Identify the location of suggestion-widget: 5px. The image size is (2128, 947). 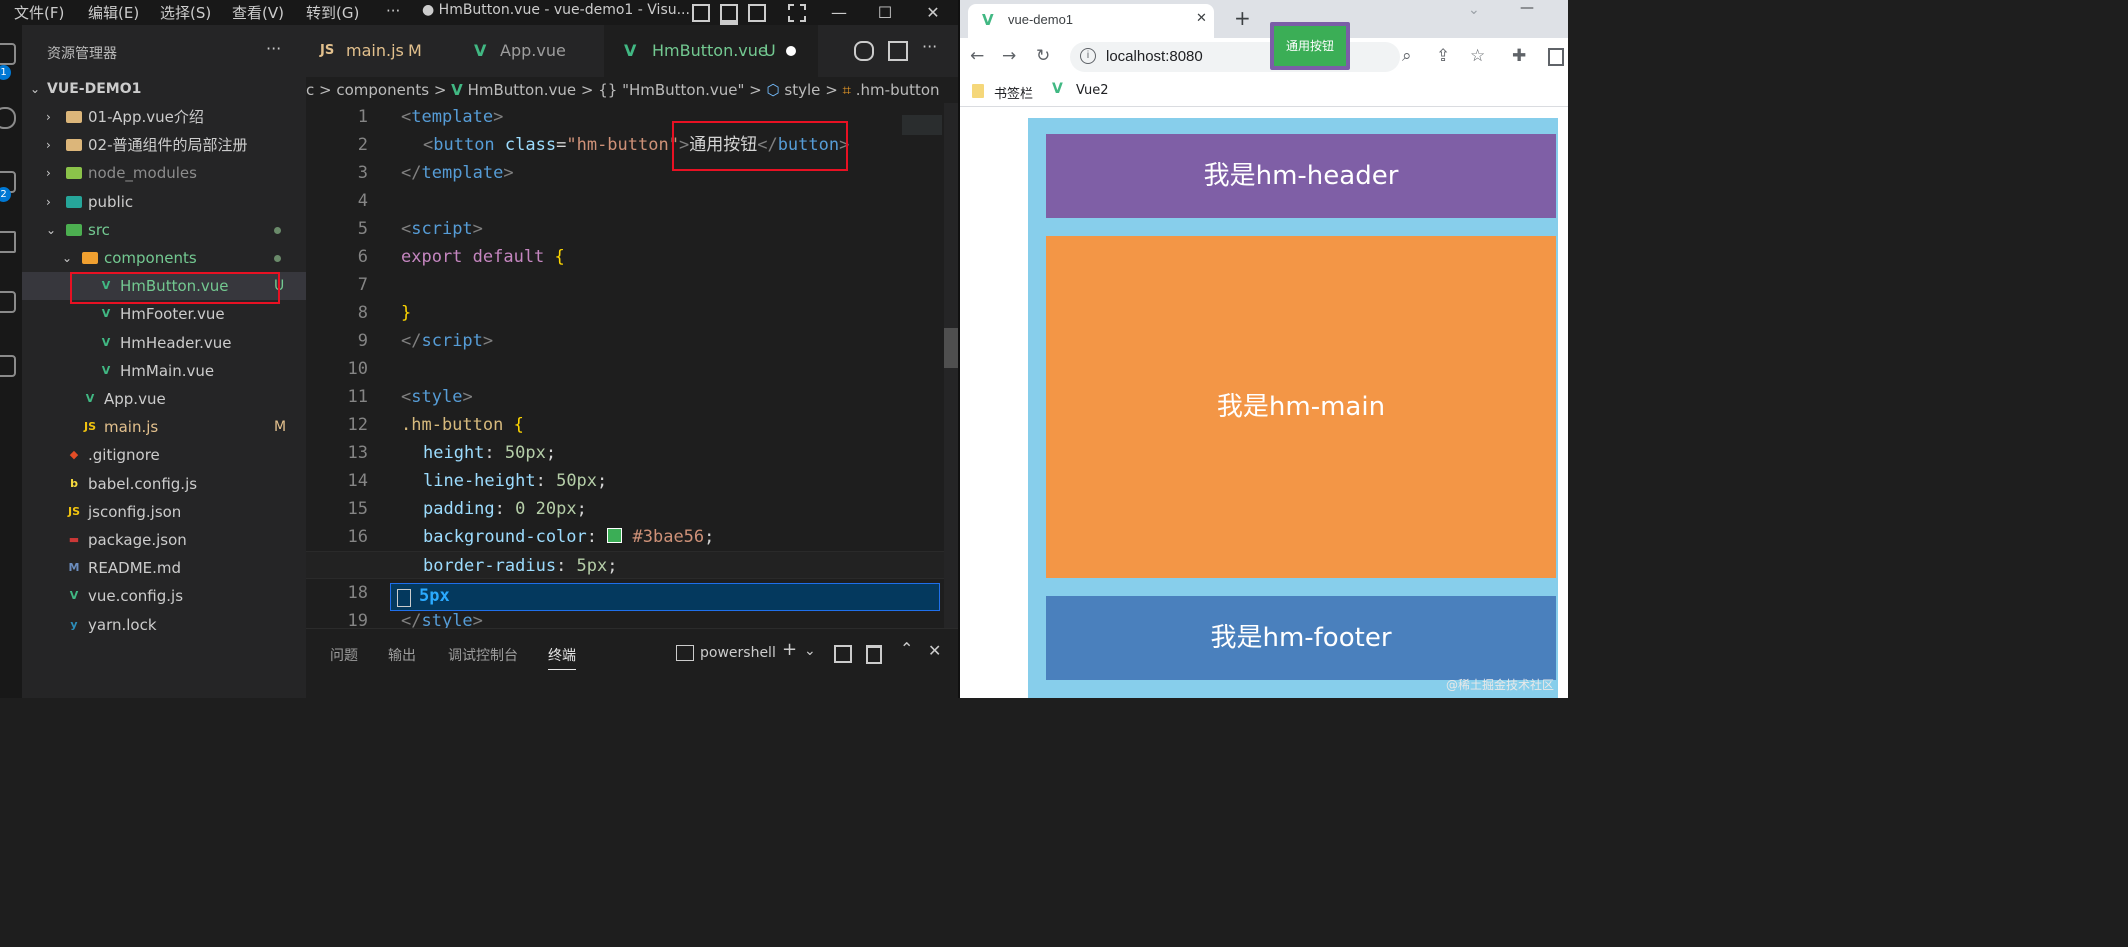
(665, 597).